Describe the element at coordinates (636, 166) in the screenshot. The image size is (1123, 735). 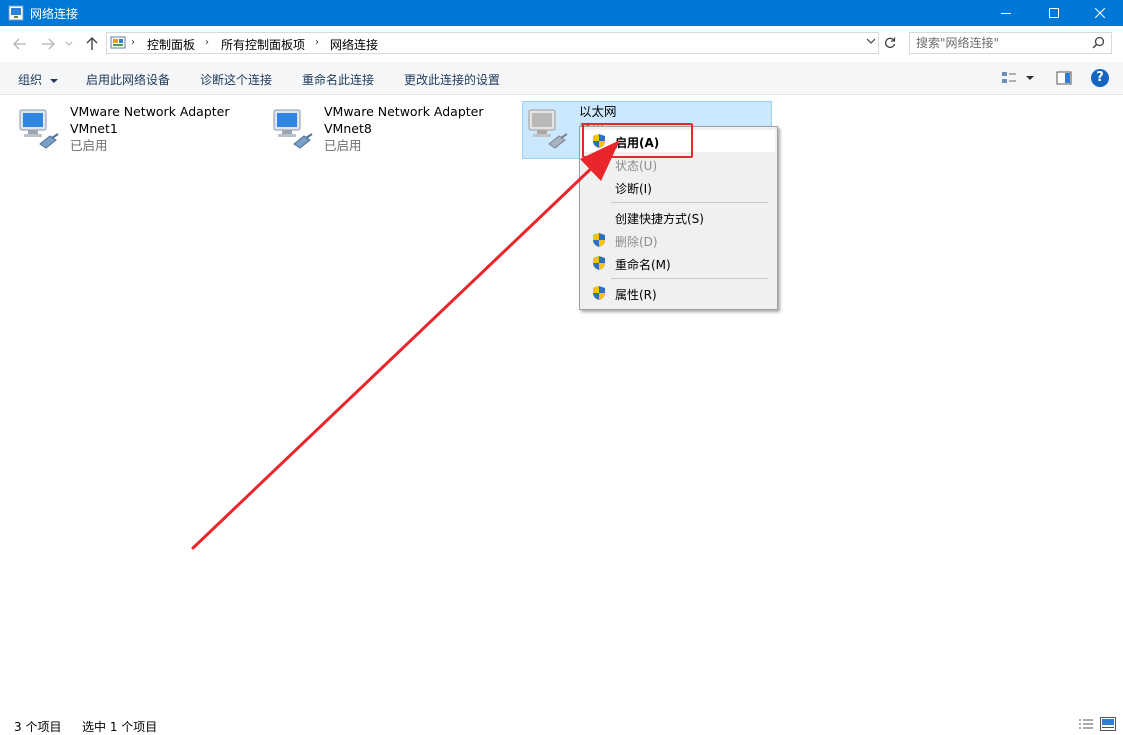
I see `menu-item-label: 状态(U)` at that location.